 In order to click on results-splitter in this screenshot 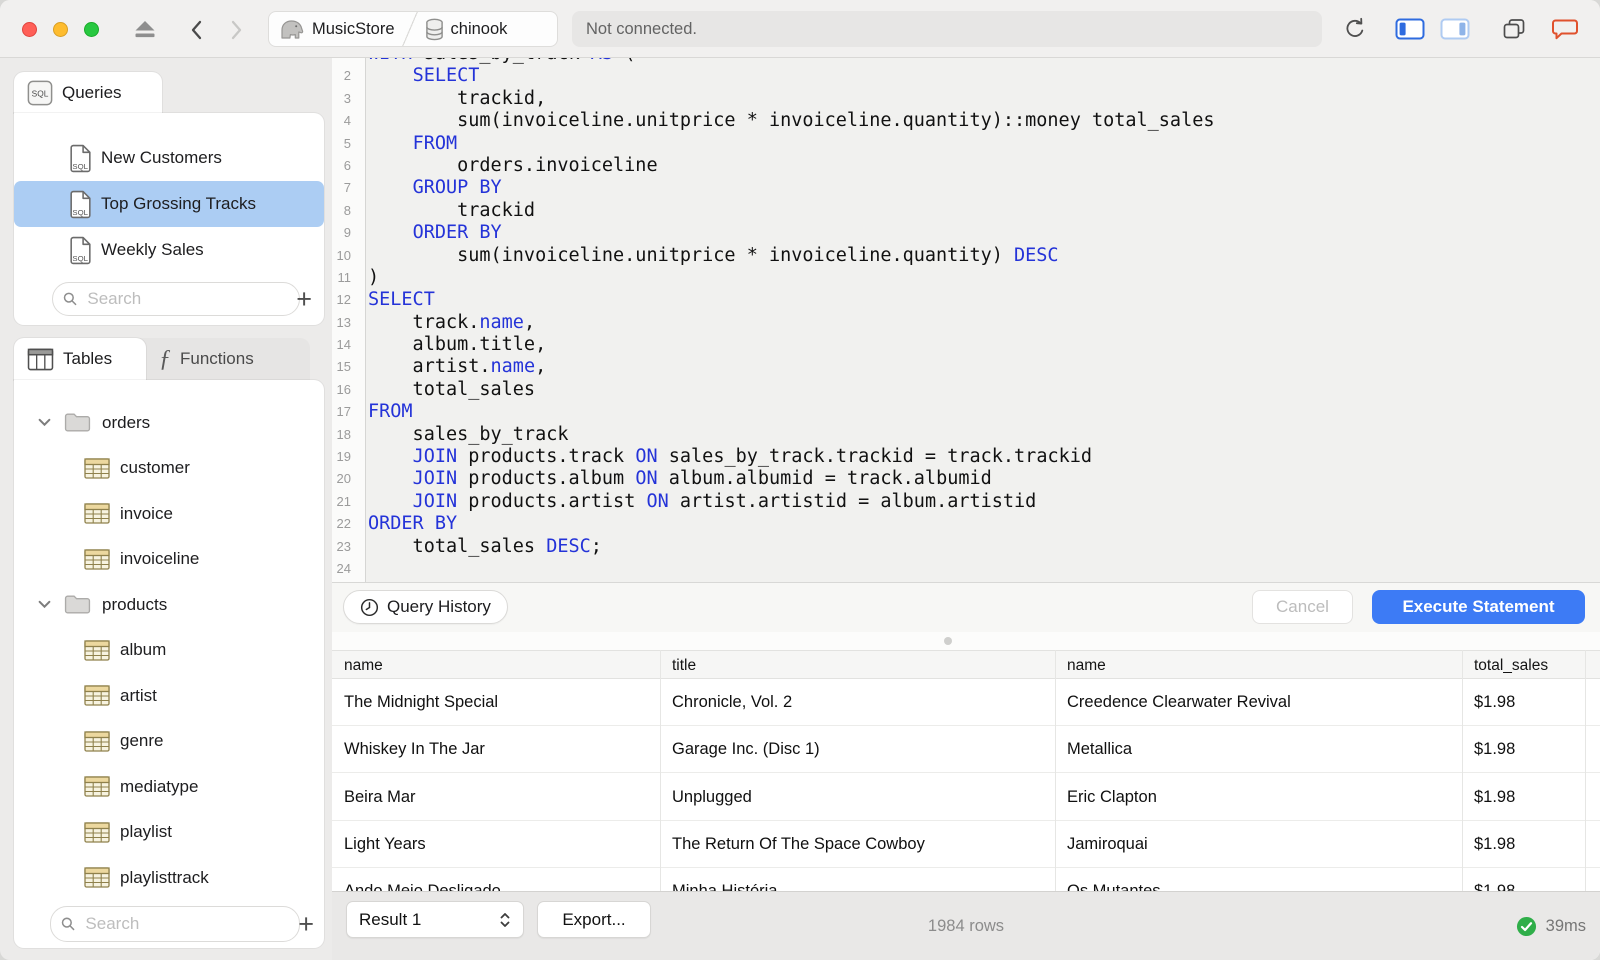, I will do `click(966, 641)`.